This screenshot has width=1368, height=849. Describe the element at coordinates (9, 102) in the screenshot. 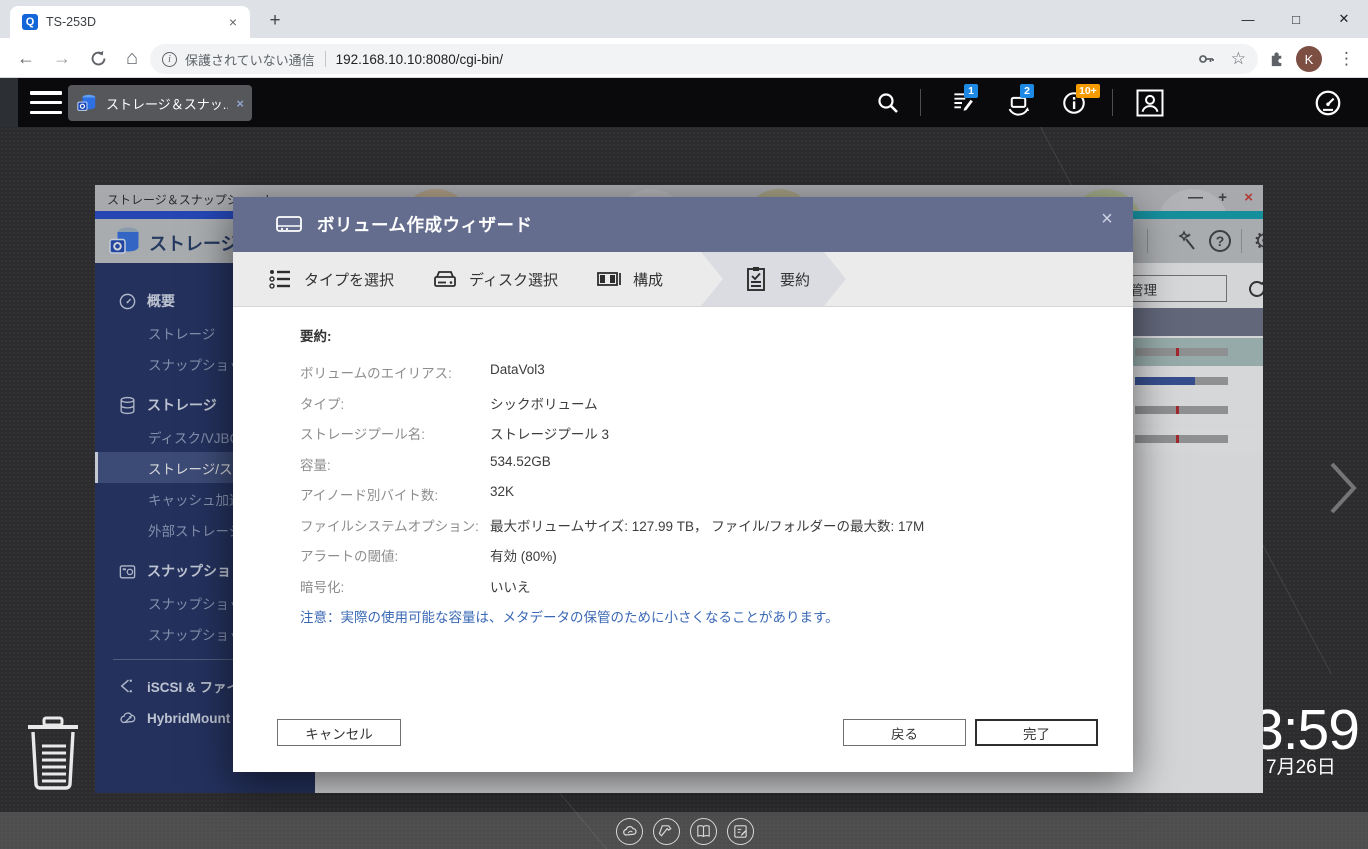

I see `topbar-notch` at that location.